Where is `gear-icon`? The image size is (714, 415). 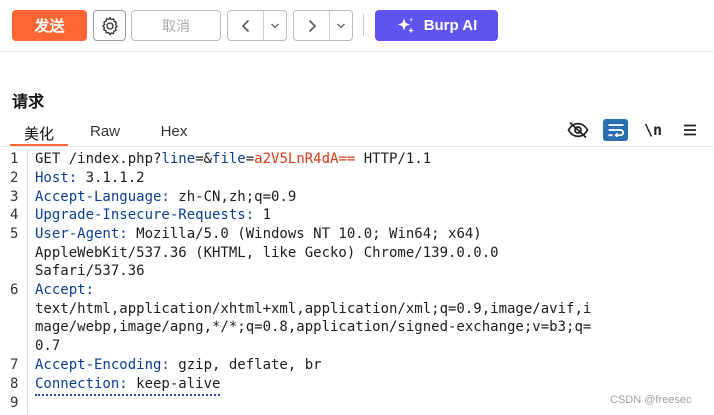
gear-icon is located at coordinates (109, 25).